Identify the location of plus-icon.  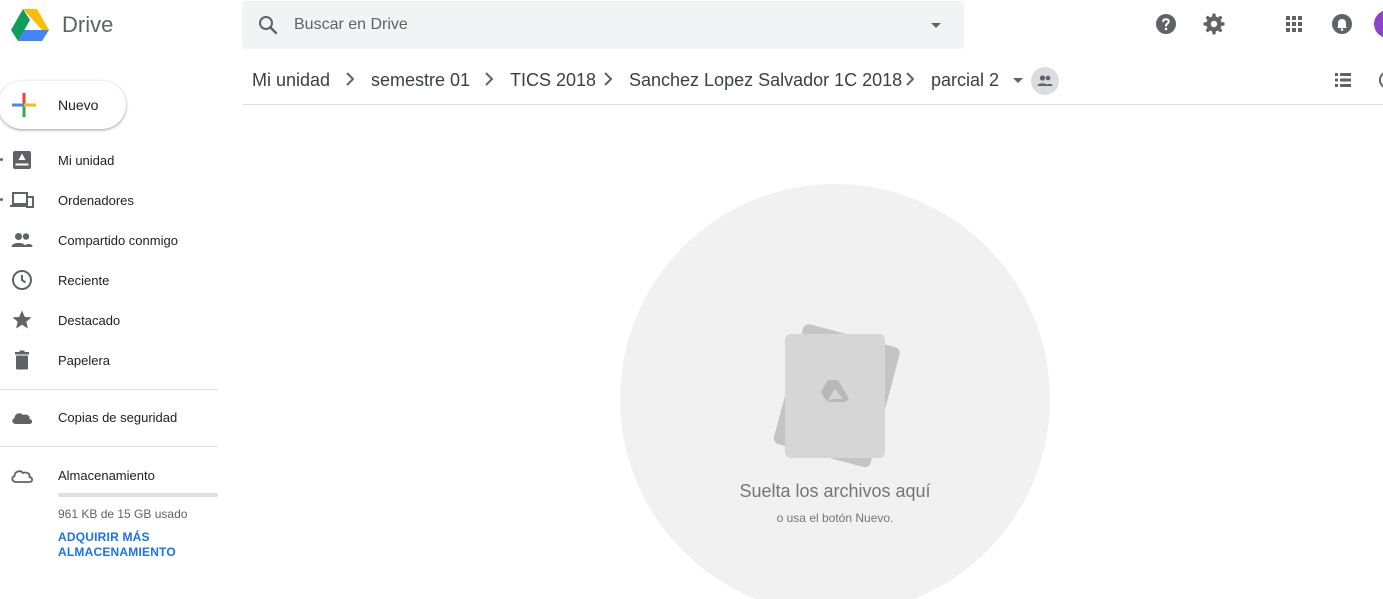
(24, 105).